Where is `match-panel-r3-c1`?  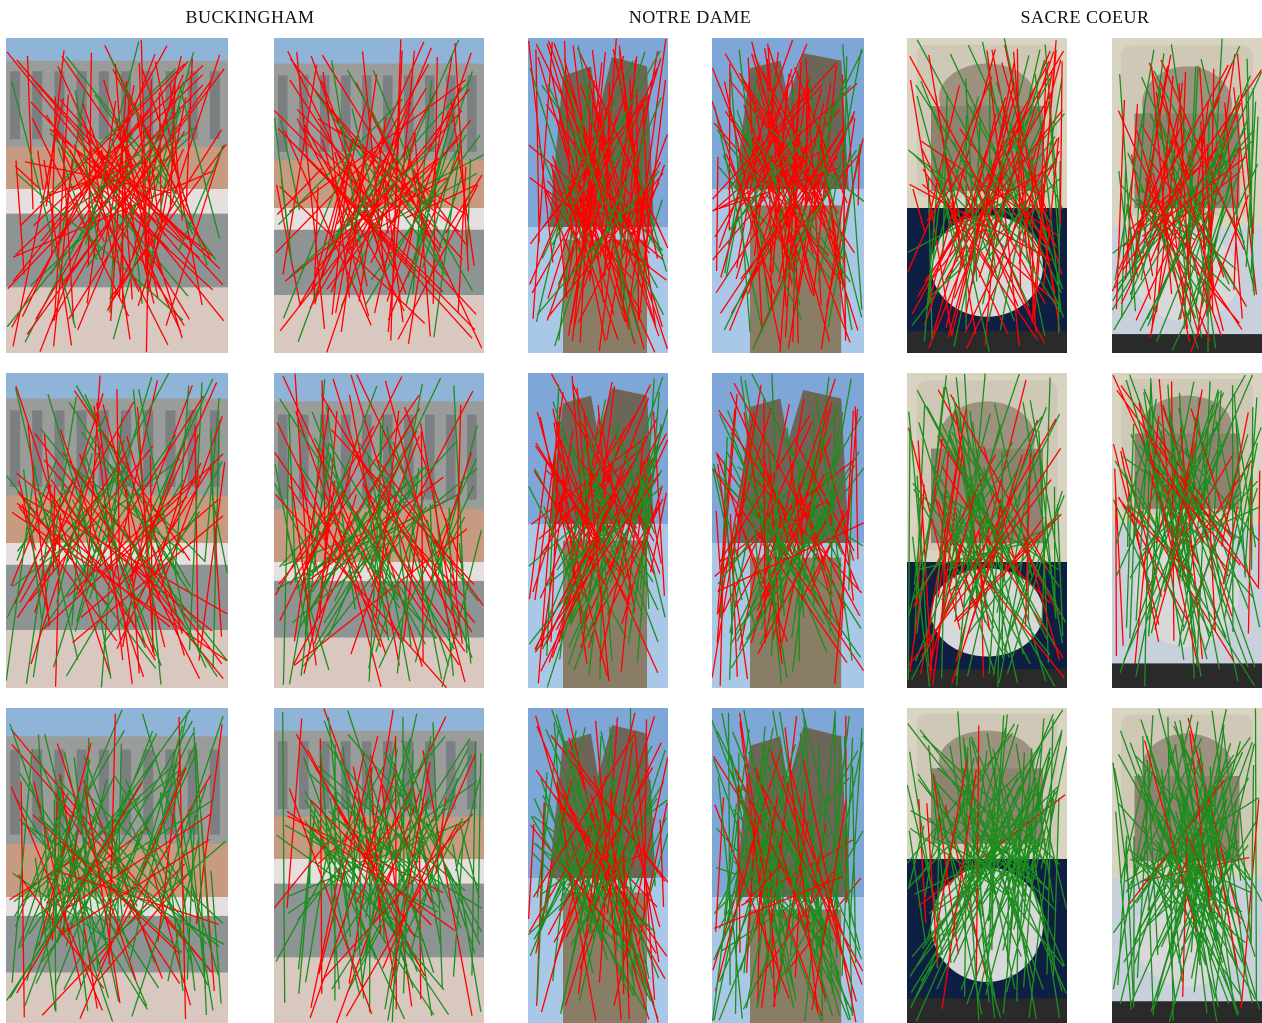
match-panel-r3-c1 is located at coordinates (117, 865).